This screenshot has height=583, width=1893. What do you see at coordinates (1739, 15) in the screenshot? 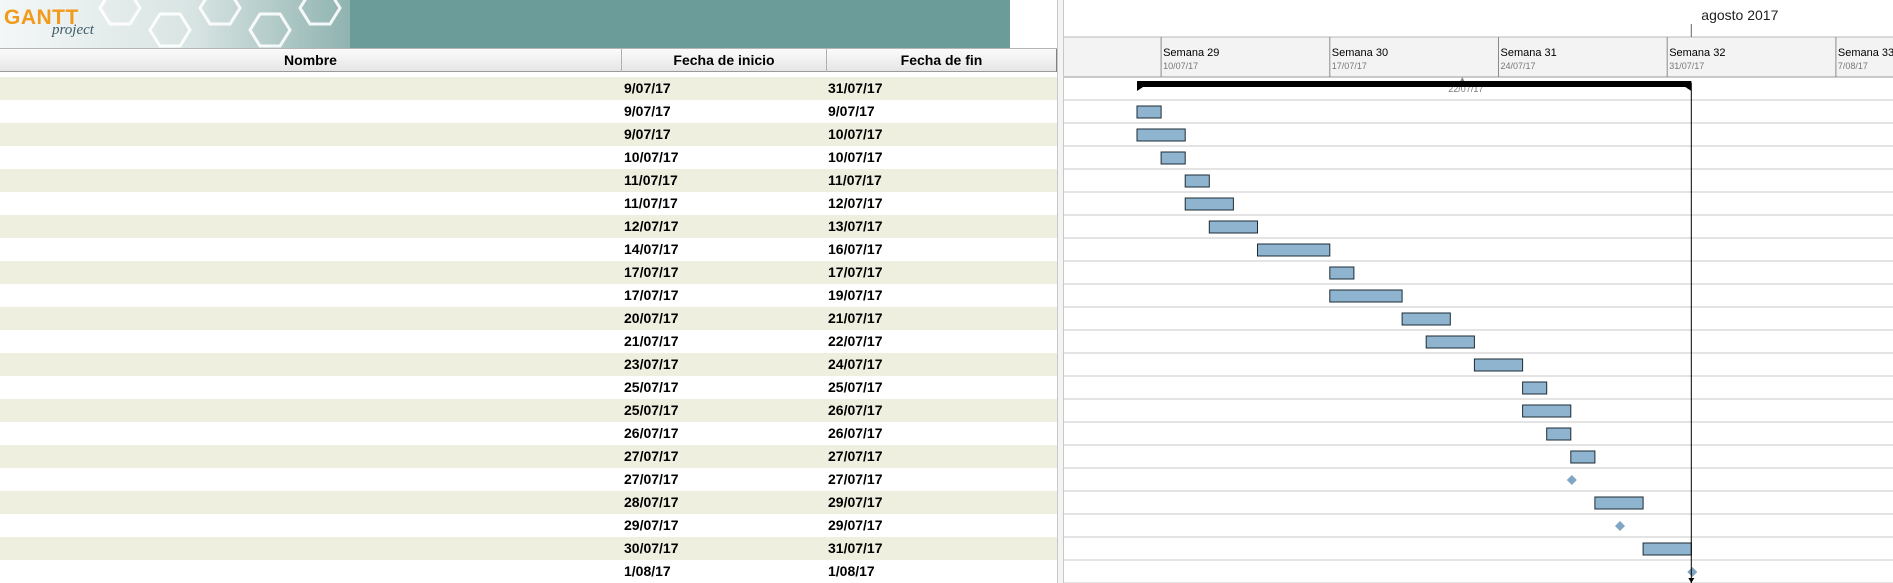
I see `month-label: agosto 2017` at bounding box center [1739, 15].